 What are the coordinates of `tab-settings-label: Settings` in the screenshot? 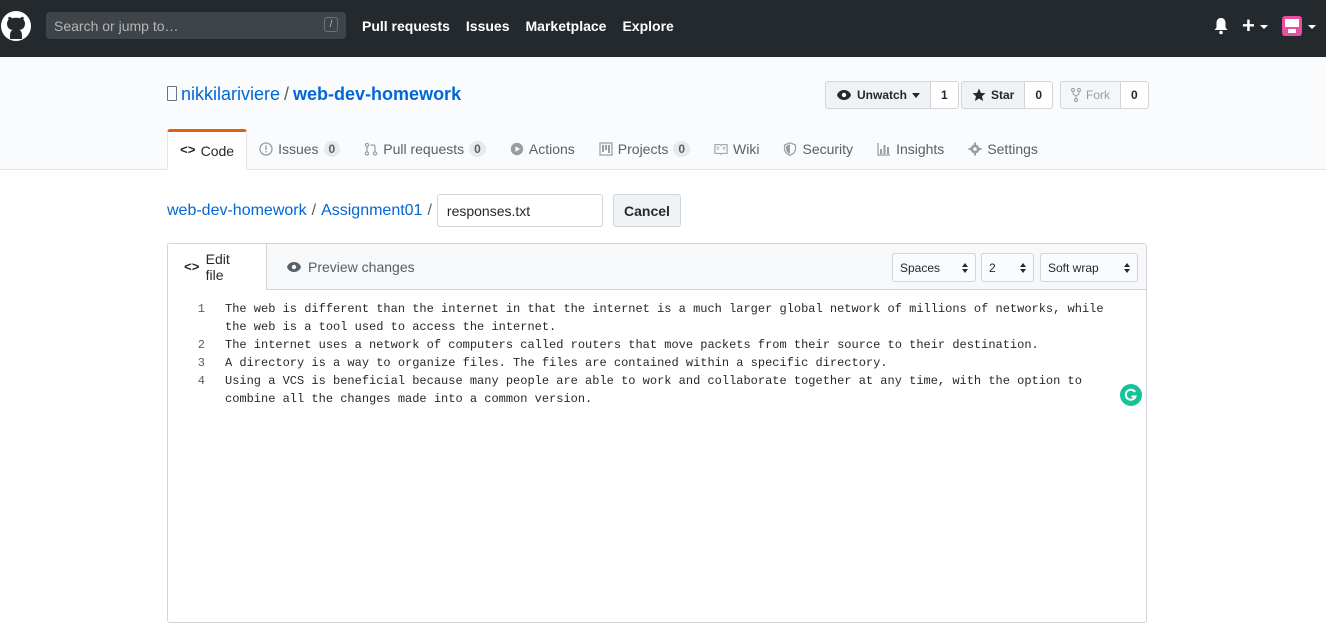 It's located at (1012, 149).